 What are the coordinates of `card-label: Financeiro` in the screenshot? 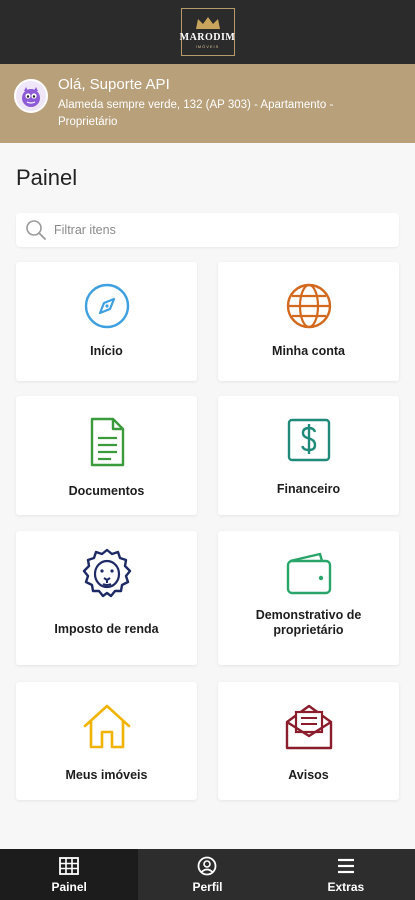 It's located at (308, 489).